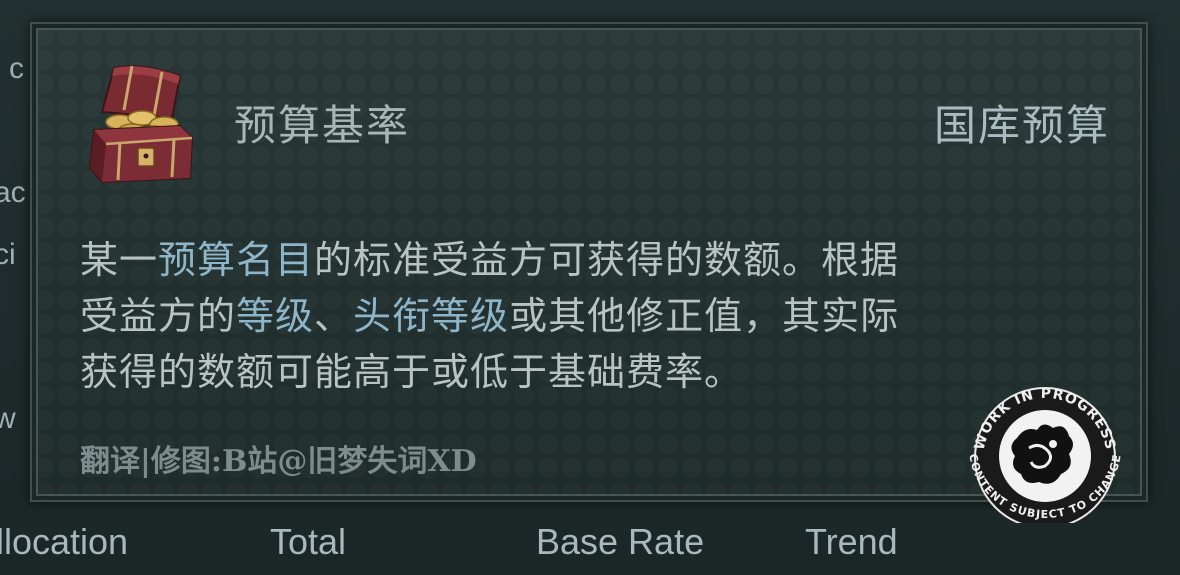 Image resolution: width=1180 pixels, height=575 pixels. I want to click on table-header-row: llocation Total Base Rate Trend, so click(590, 545).